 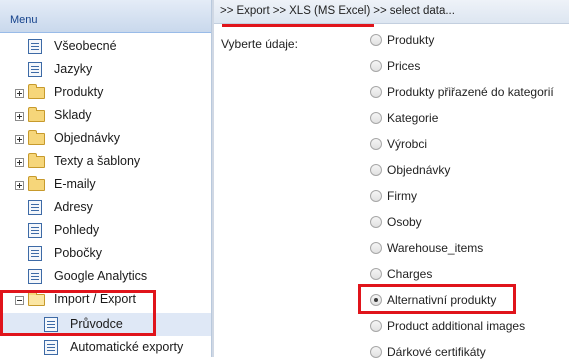 I want to click on sidebar-item-vseobecne: Všeobecné, so click(x=105, y=46).